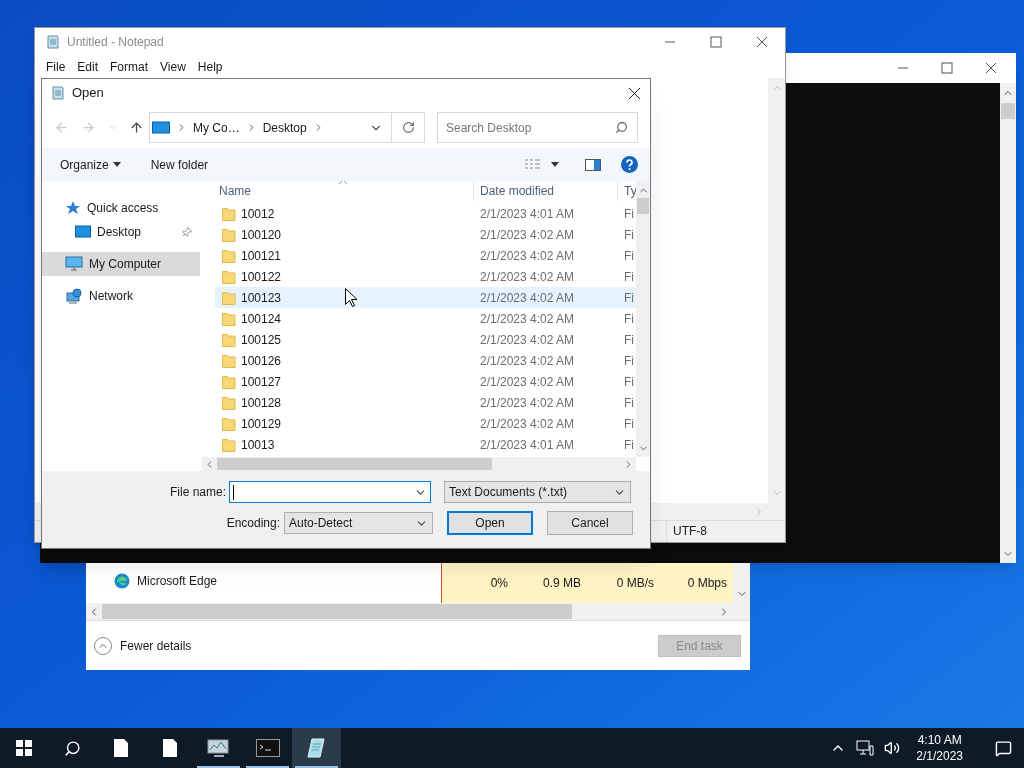 Image resolution: width=1024 pixels, height=768 pixels. Describe the element at coordinates (425, 360) in the screenshot. I see `file-row: 100126 2/1/2023 4:02 AM Fi` at that location.